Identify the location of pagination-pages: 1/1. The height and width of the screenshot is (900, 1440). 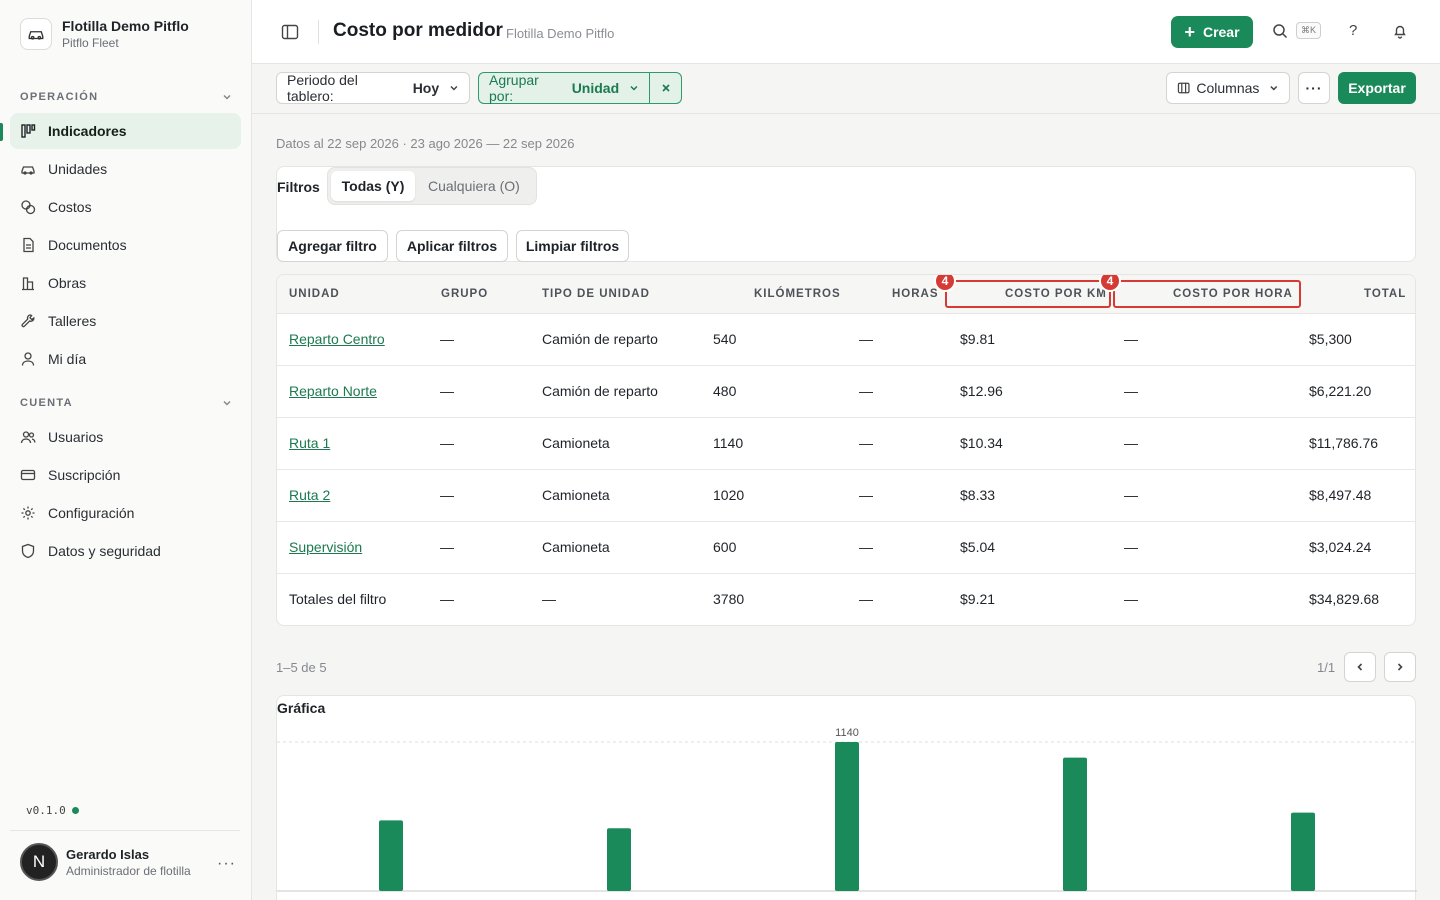
(1326, 667).